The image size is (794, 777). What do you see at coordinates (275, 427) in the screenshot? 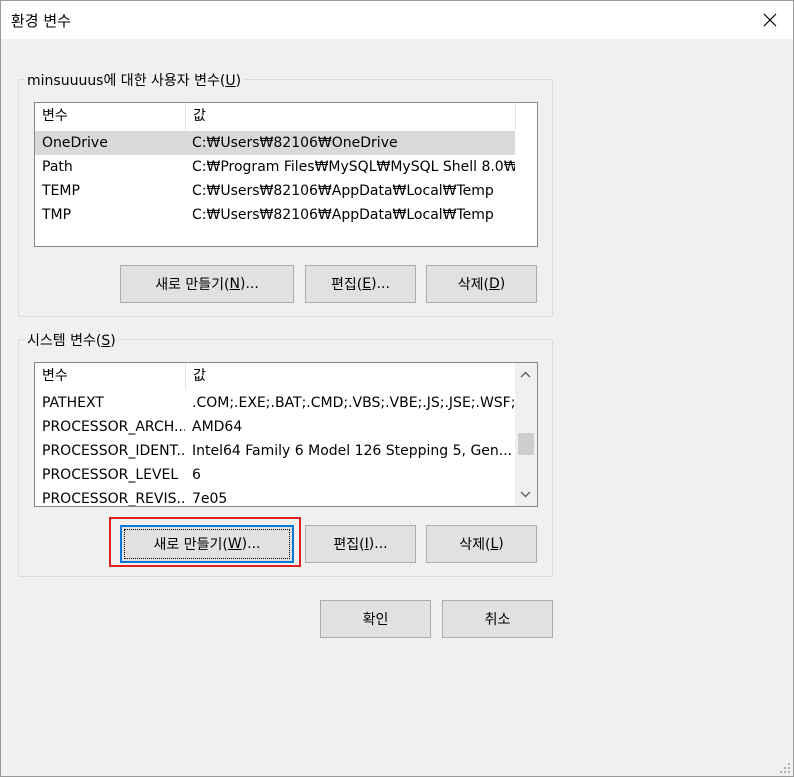
I see `table-row: PROCESSOR_ARCH... AMD64` at bounding box center [275, 427].